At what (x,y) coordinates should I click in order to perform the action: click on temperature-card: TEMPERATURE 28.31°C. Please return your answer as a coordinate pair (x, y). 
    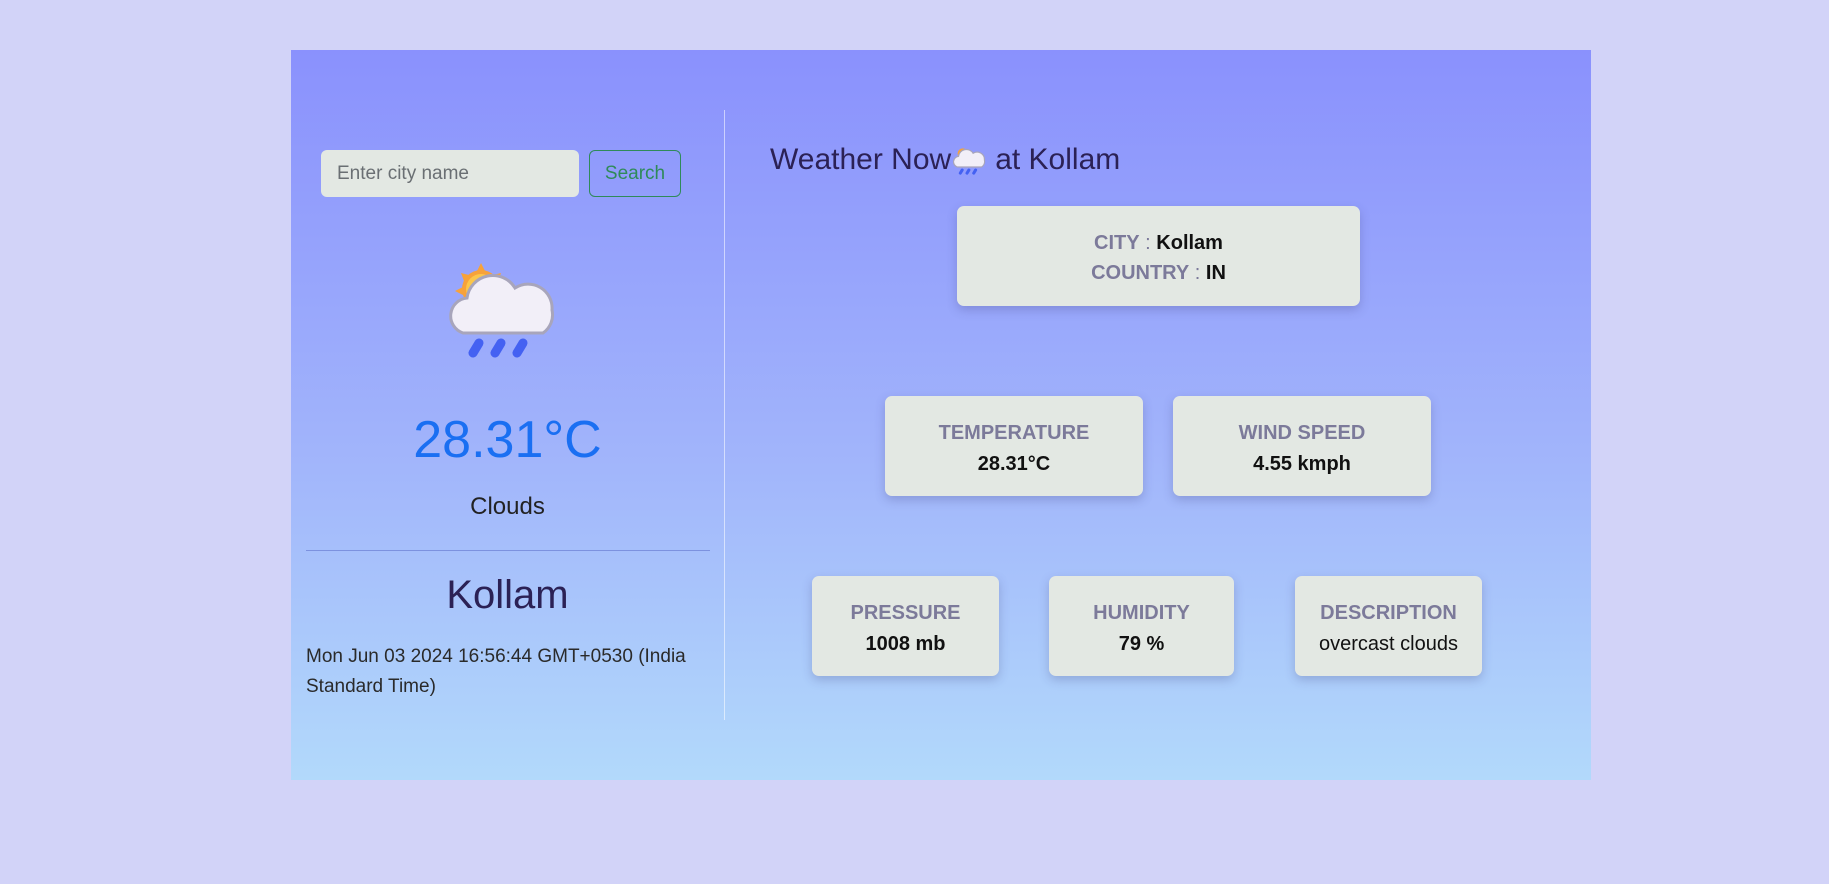
    Looking at the image, I should click on (1014, 446).